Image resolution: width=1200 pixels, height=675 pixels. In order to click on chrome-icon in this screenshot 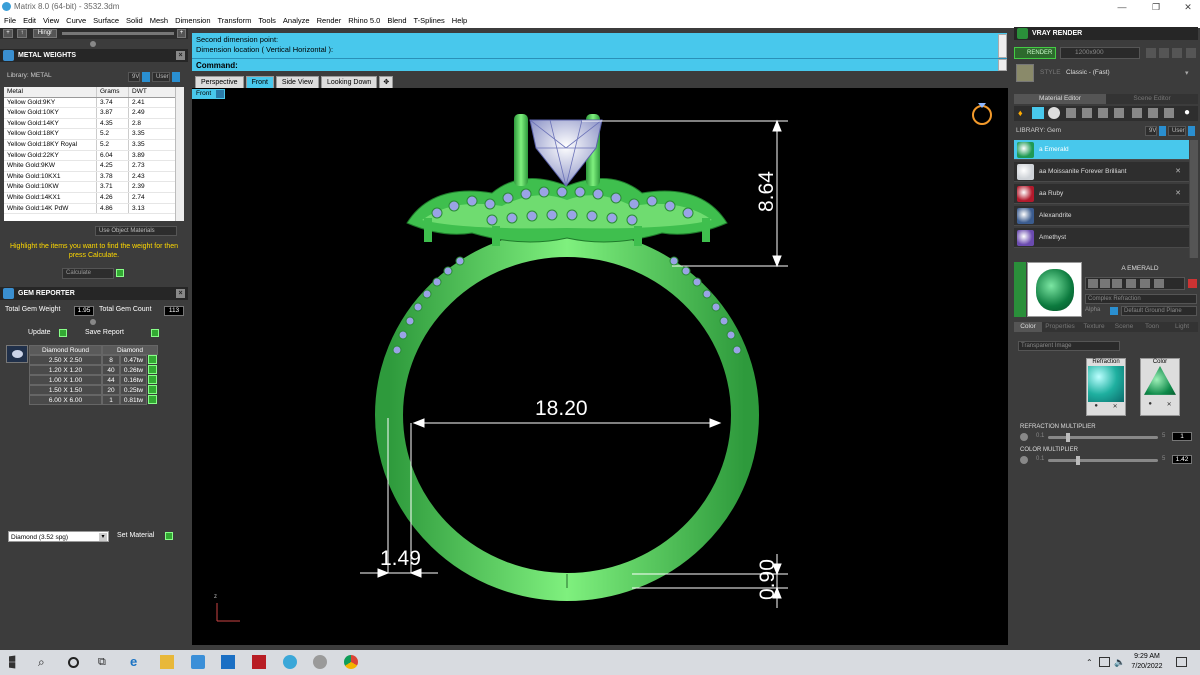, I will do `click(351, 662)`.